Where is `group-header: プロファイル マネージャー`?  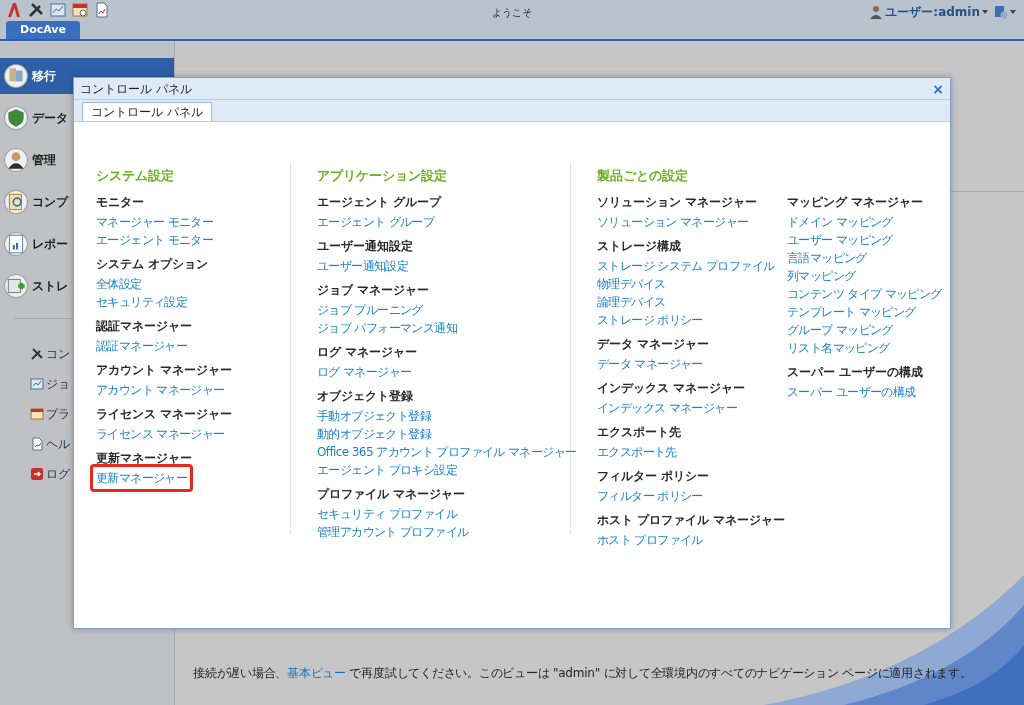 group-header: プロファイル マネージャー is located at coordinates (391, 494).